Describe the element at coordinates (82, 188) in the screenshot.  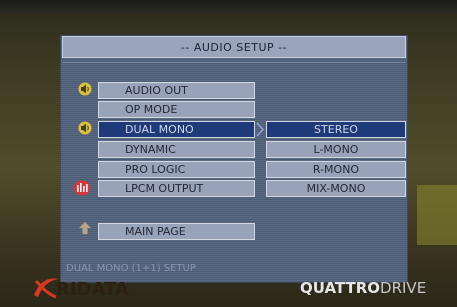
I see `equalizer-icon` at that location.